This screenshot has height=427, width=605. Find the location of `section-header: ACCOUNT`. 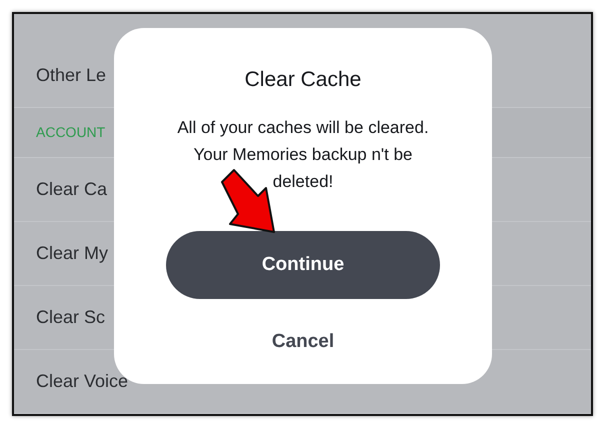

section-header: ACCOUNT is located at coordinates (71, 132).